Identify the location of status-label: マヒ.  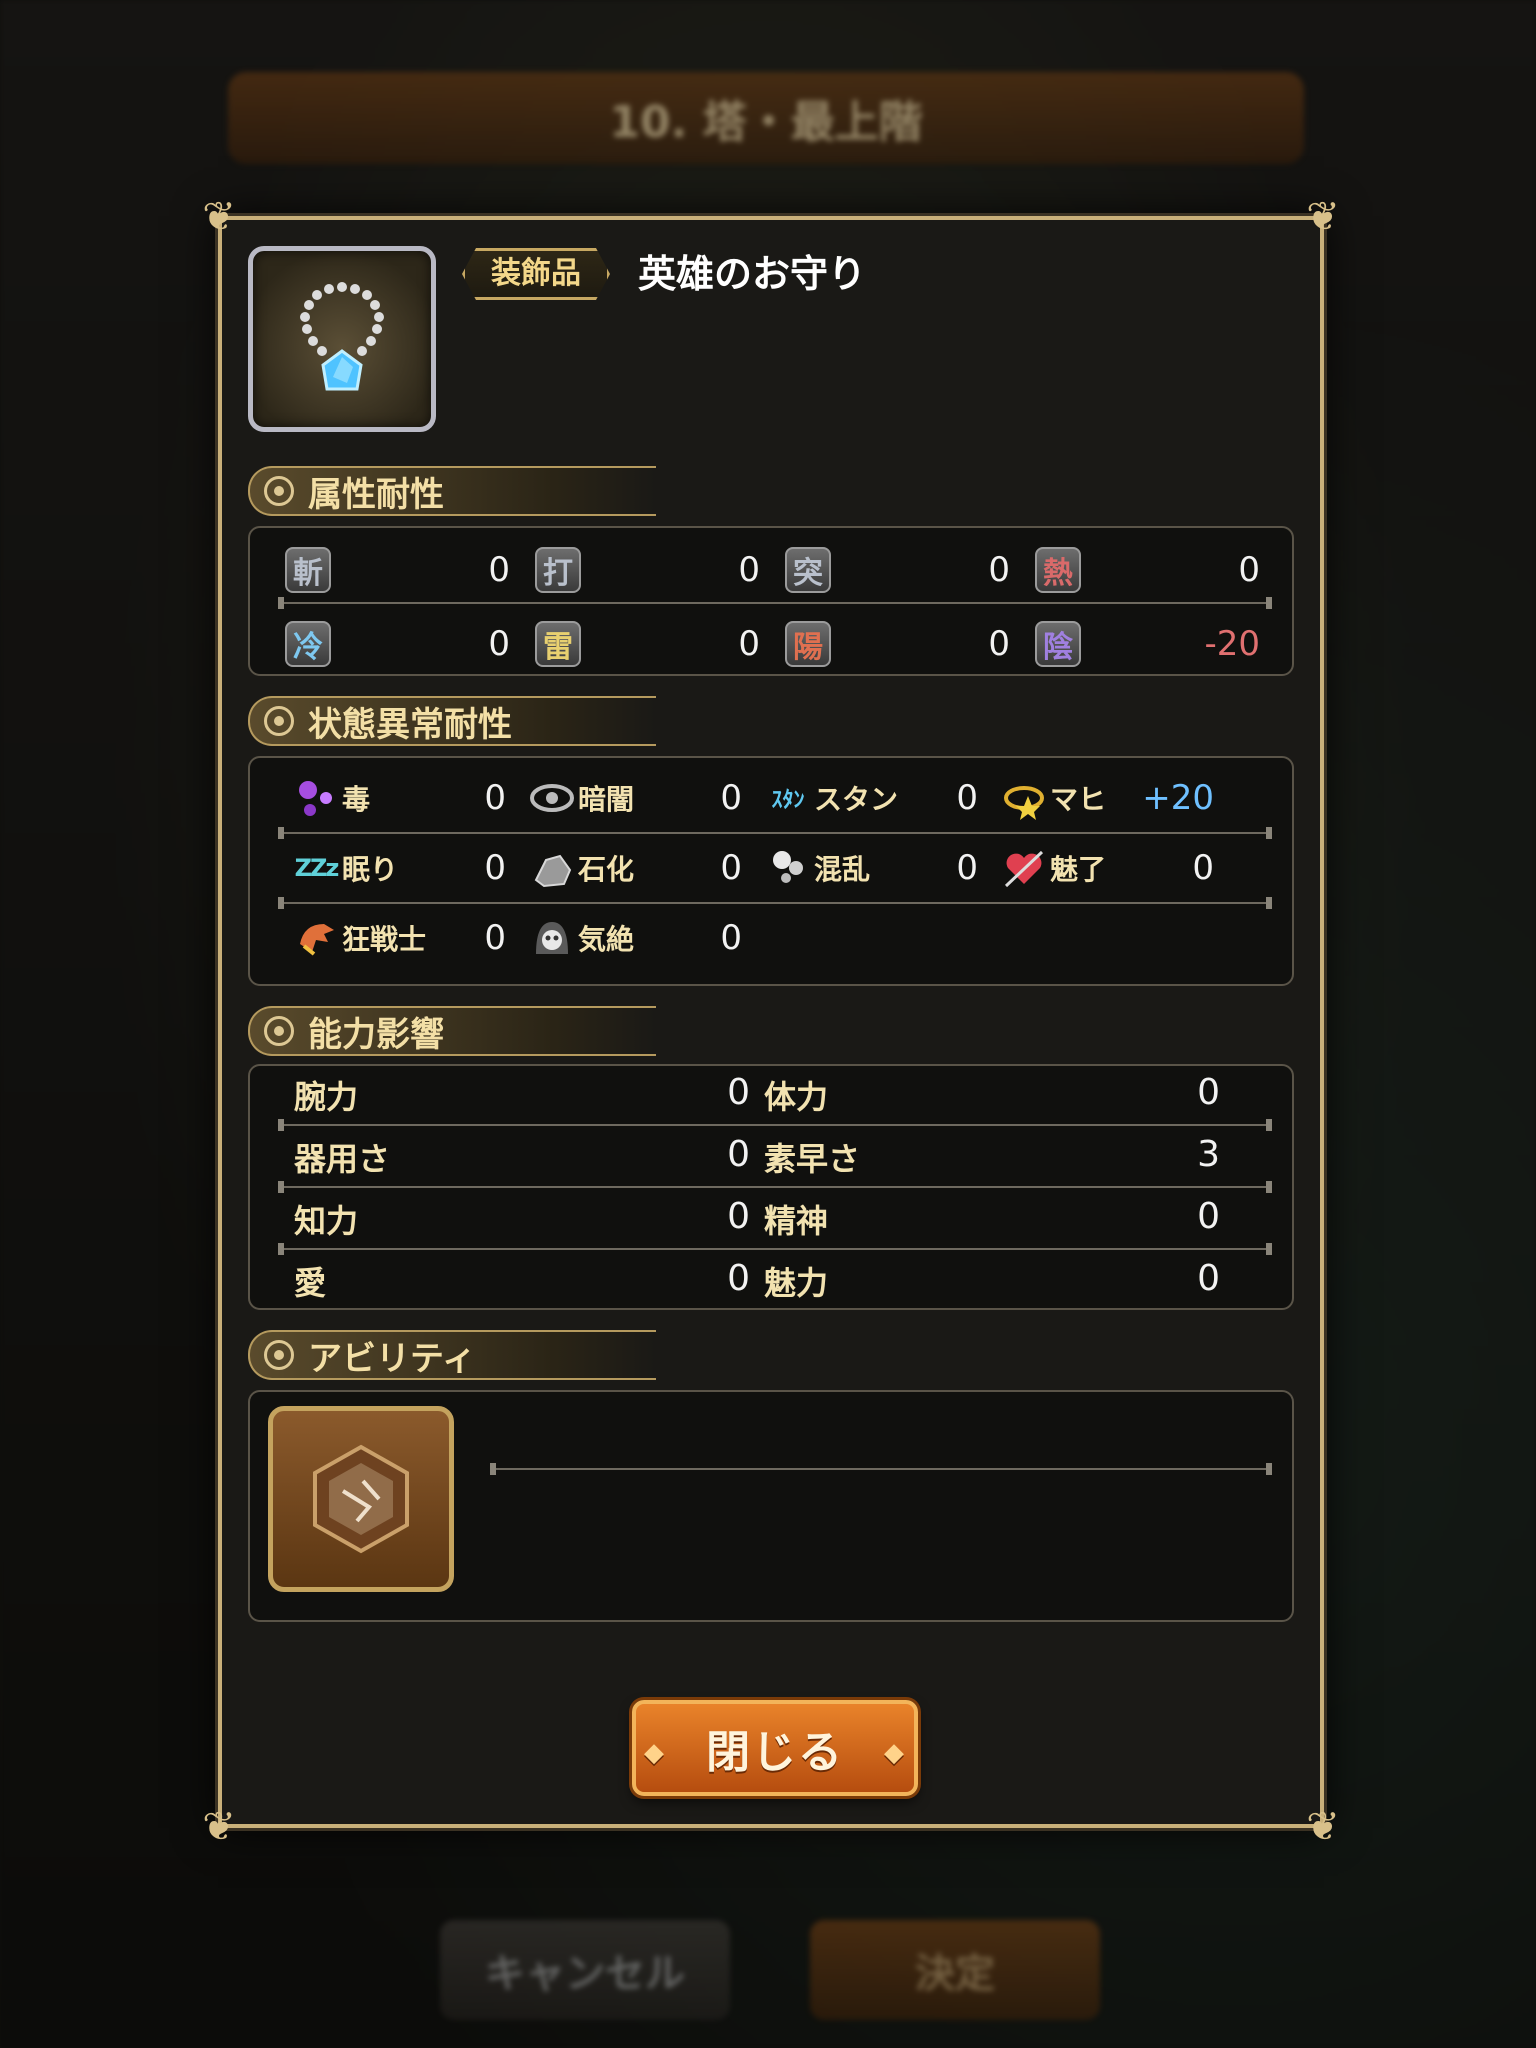
(1078, 799).